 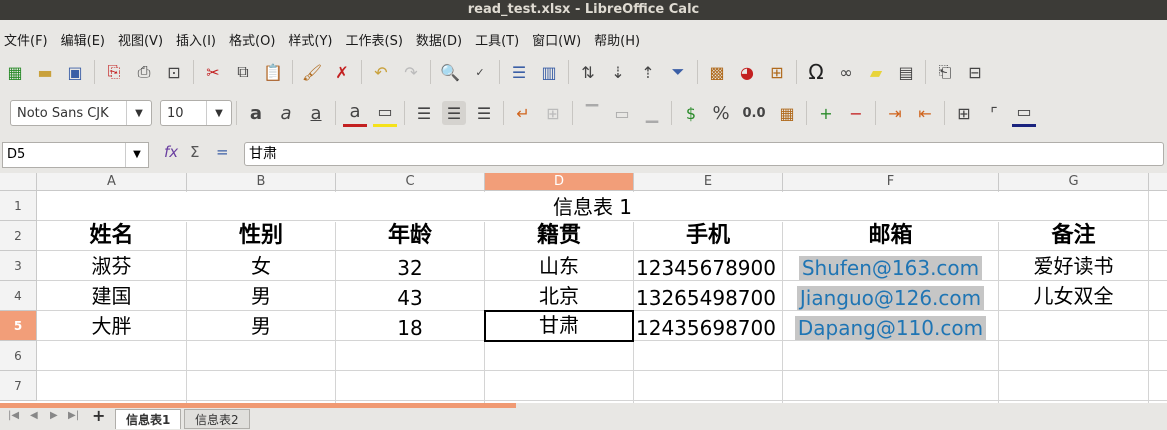 What do you see at coordinates (381, 72) in the screenshot?
I see `undo-icon: ↶` at bounding box center [381, 72].